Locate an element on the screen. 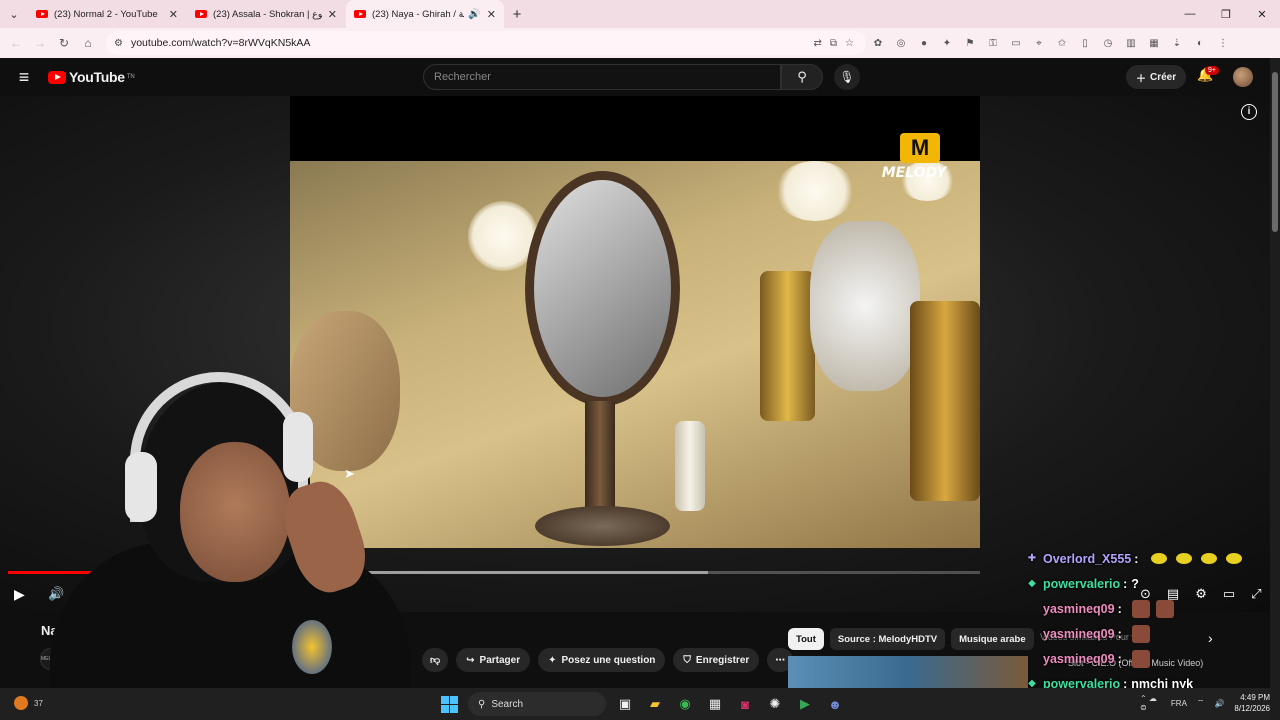  ask-question-button: ✦ Posez une question is located at coordinates (602, 660).